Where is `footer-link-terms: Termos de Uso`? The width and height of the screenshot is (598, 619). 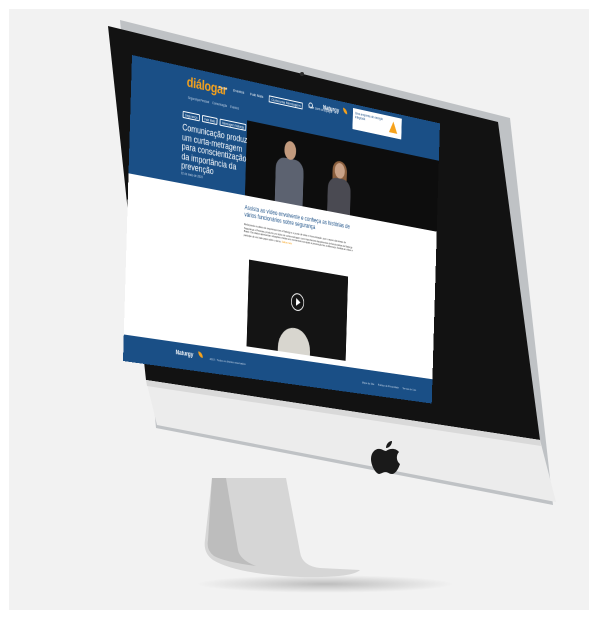 footer-link-terms: Termos de Uso is located at coordinates (409, 389).